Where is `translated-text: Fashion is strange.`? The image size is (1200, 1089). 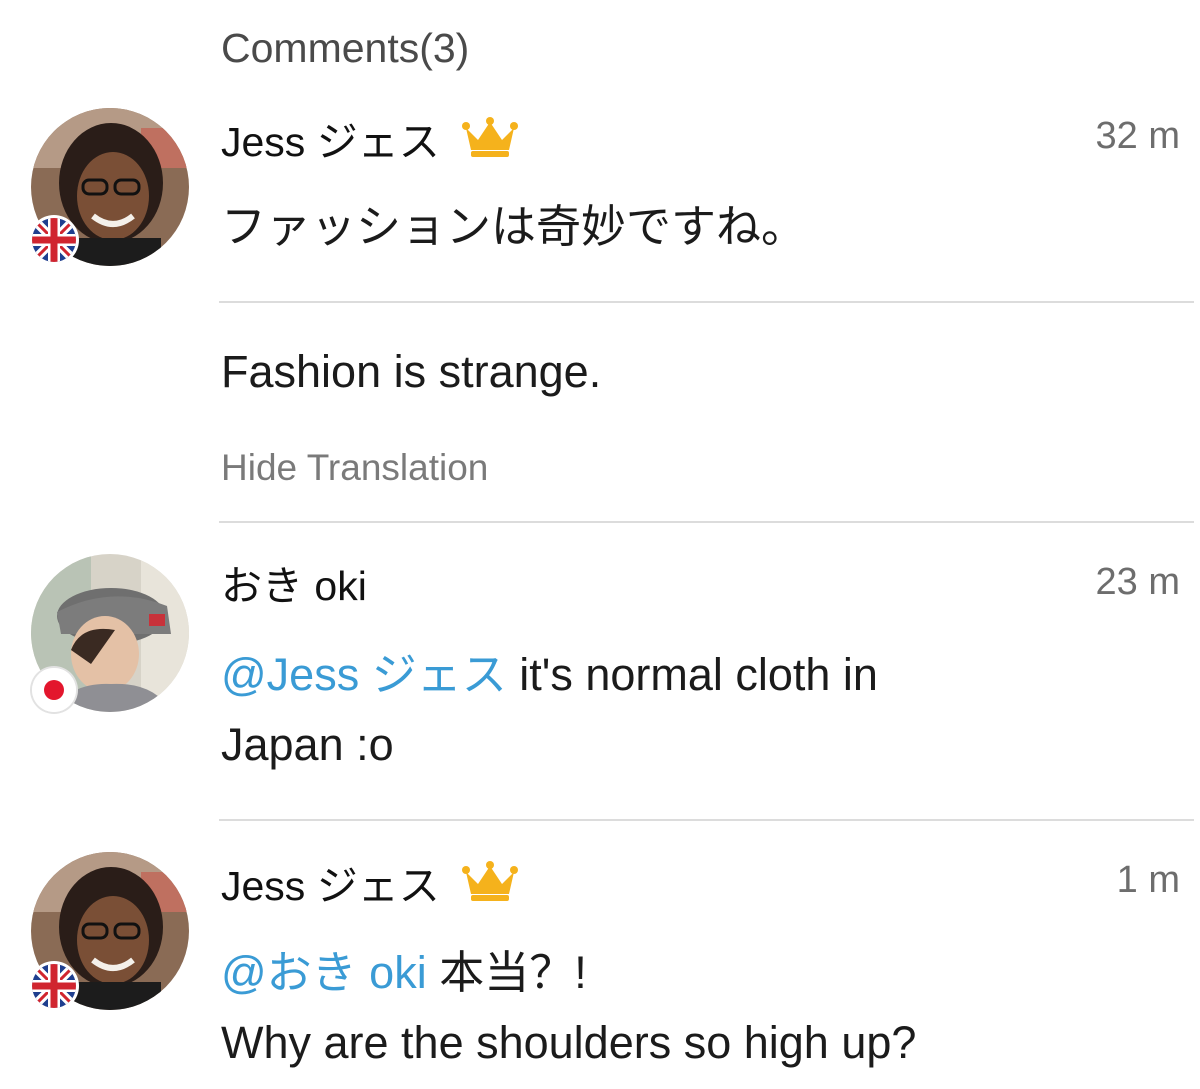
translated-text: Fashion is strange. is located at coordinates (411, 371).